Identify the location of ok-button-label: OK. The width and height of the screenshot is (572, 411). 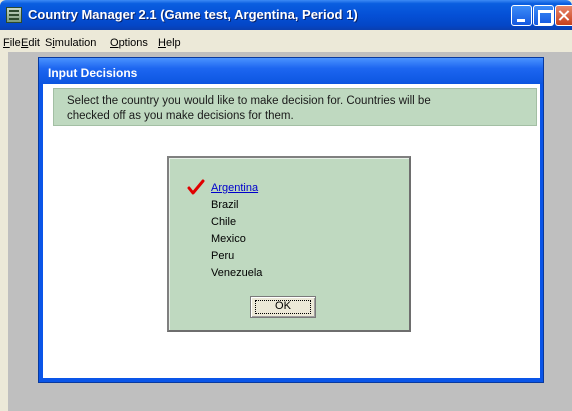
(283, 306).